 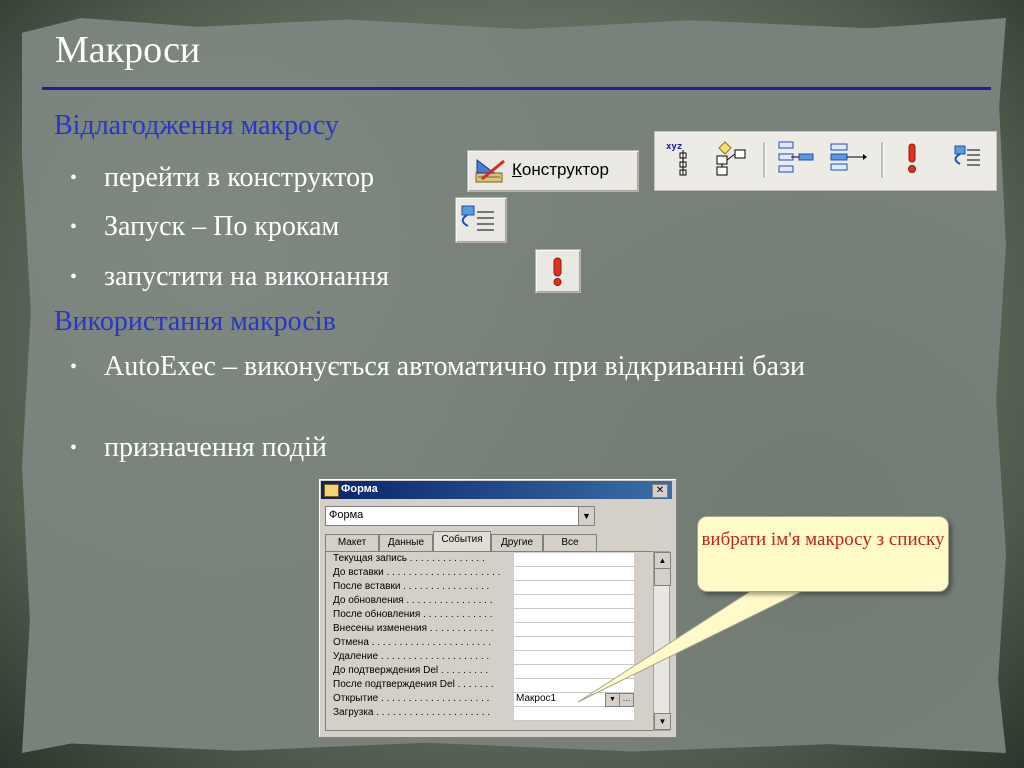 I want to click on title-divider, so click(x=516, y=88).